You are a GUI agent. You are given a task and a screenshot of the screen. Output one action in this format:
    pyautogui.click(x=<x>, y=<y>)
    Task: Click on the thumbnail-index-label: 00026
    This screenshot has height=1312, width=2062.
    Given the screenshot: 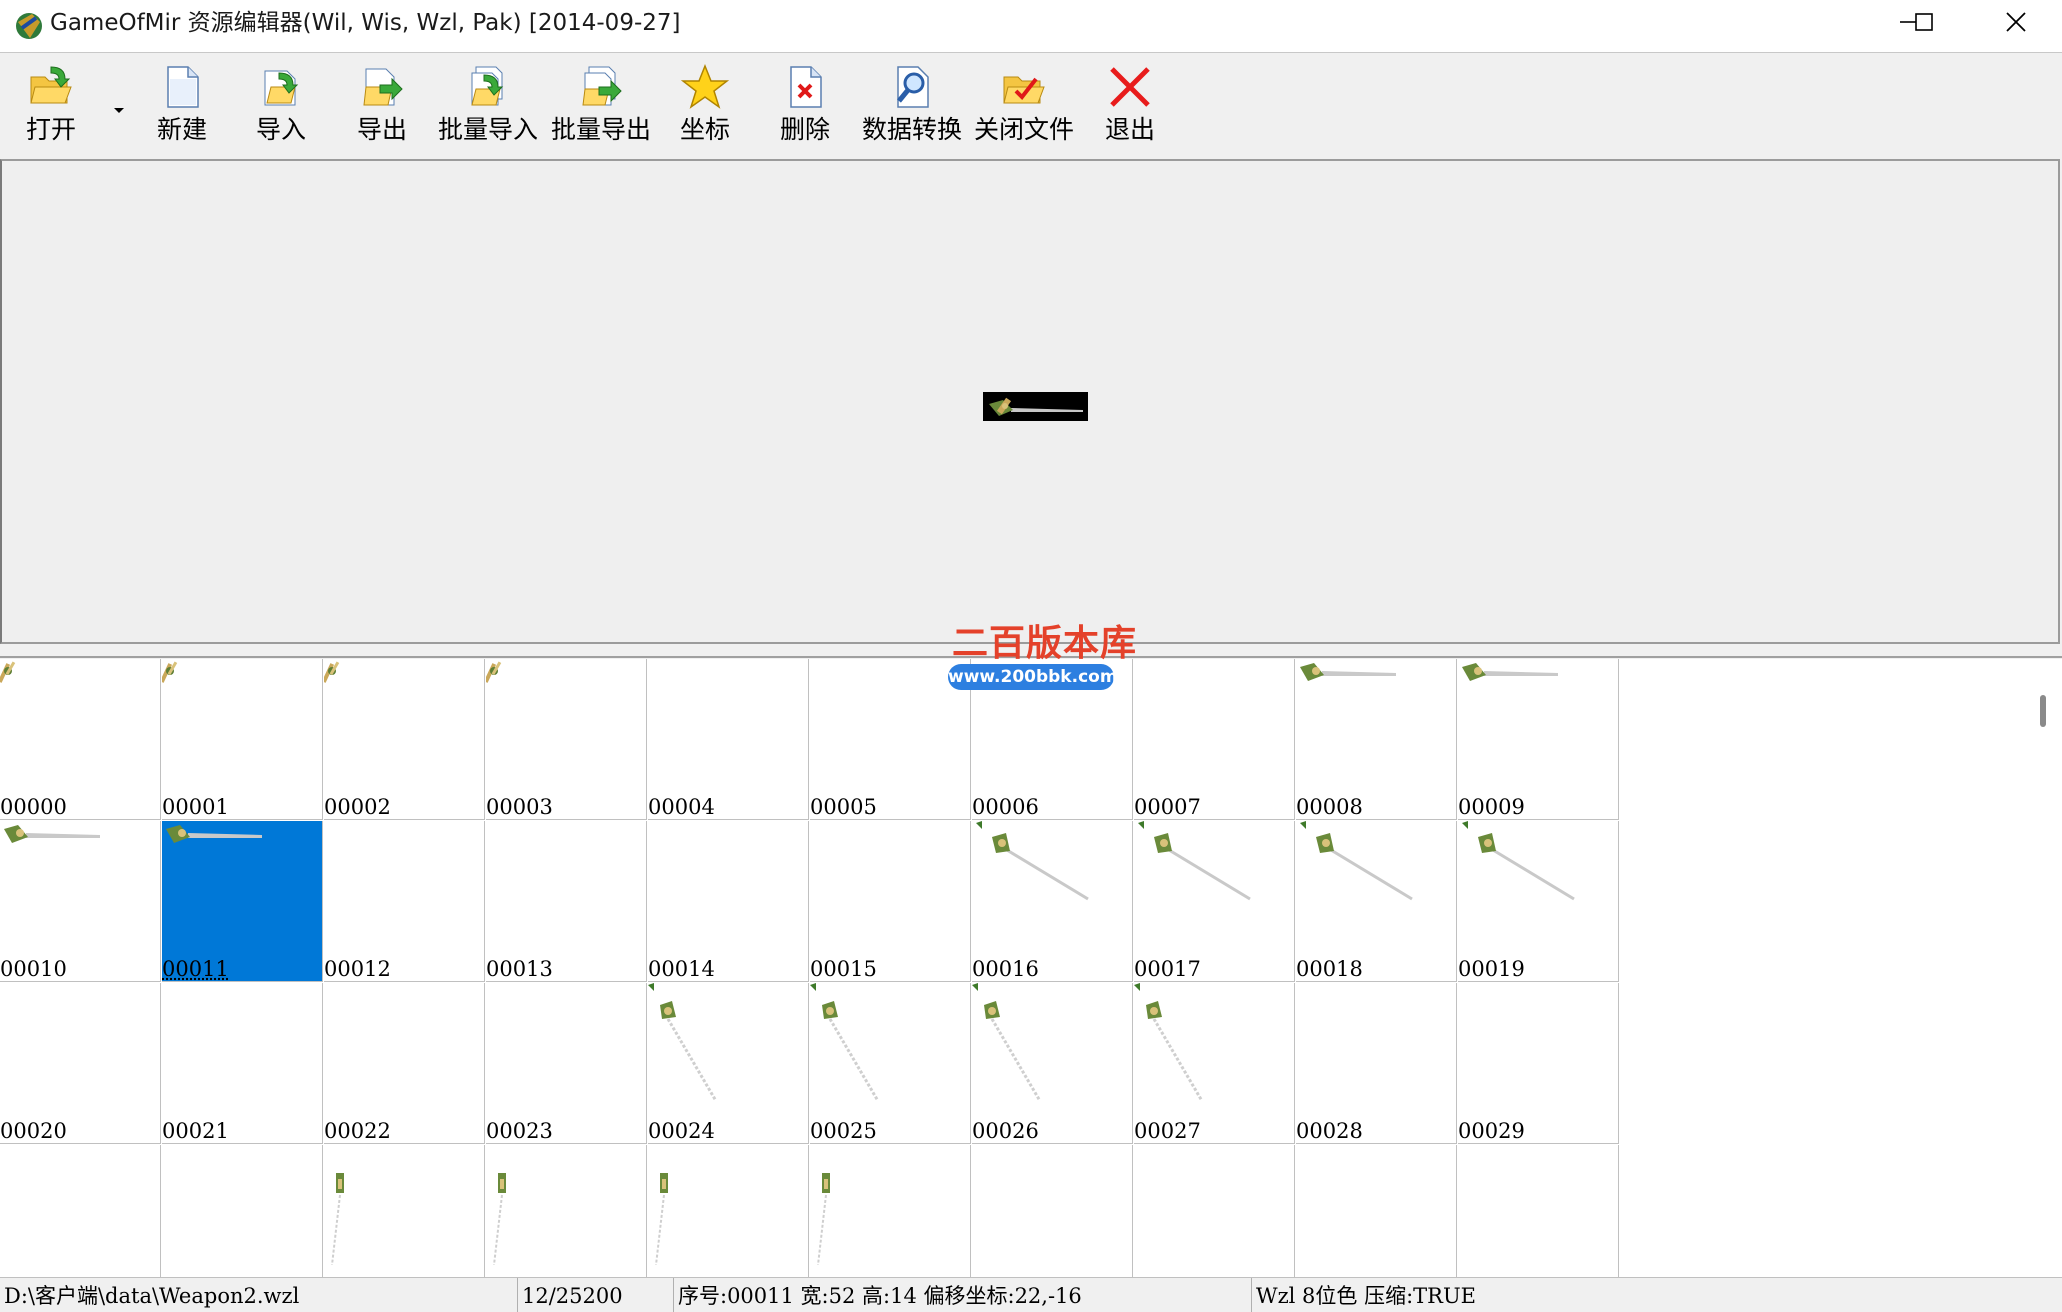 What is the action you would take?
    pyautogui.click(x=1005, y=1131)
    